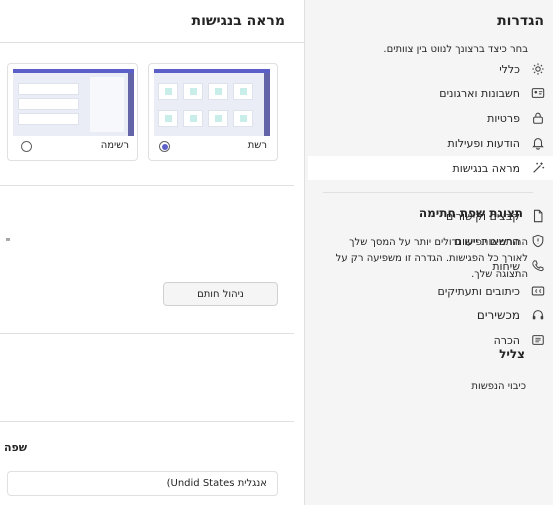 Image resolution: width=553 pixels, height=505 pixels. What do you see at coordinates (431, 143) in the screenshot?
I see `sidebar-item-notifications: הודעות ופעילות` at bounding box center [431, 143].